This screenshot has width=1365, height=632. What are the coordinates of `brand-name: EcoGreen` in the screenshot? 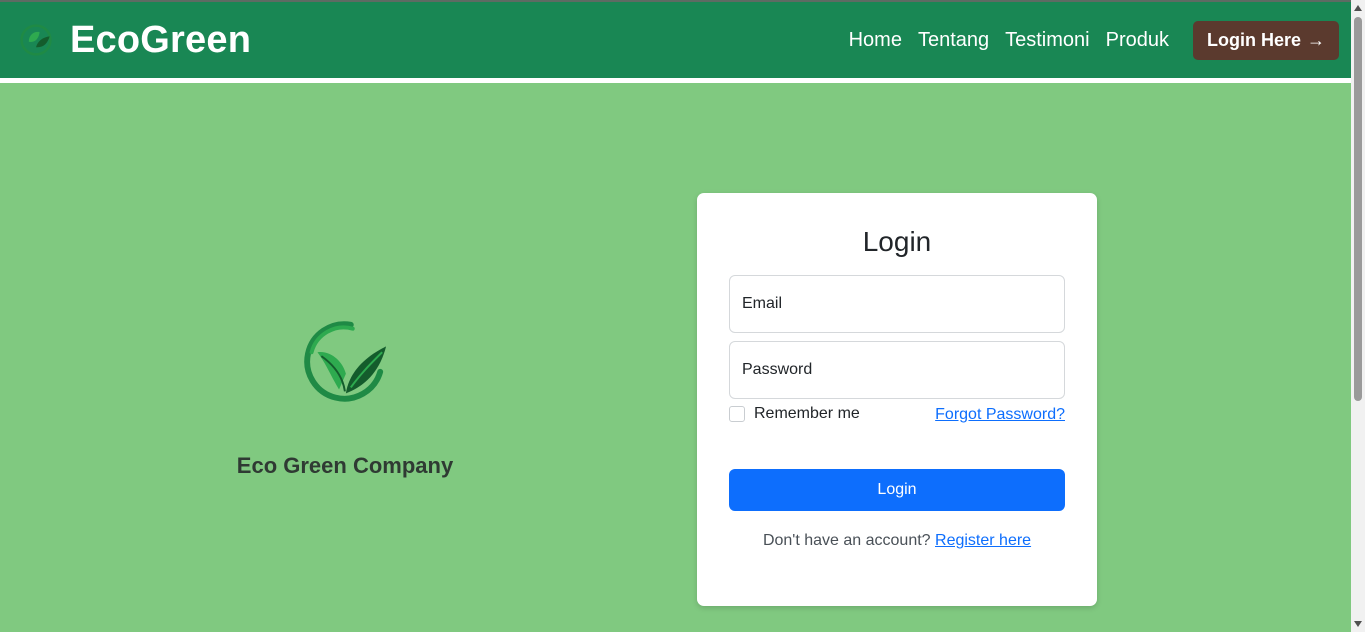 It's located at (161, 39).